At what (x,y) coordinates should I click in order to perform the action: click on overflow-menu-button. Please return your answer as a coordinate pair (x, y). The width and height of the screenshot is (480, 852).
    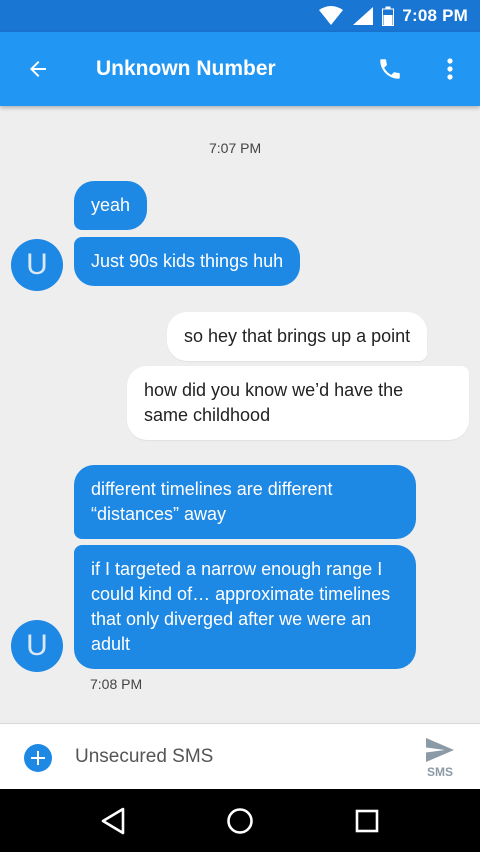
    Looking at the image, I should click on (450, 69).